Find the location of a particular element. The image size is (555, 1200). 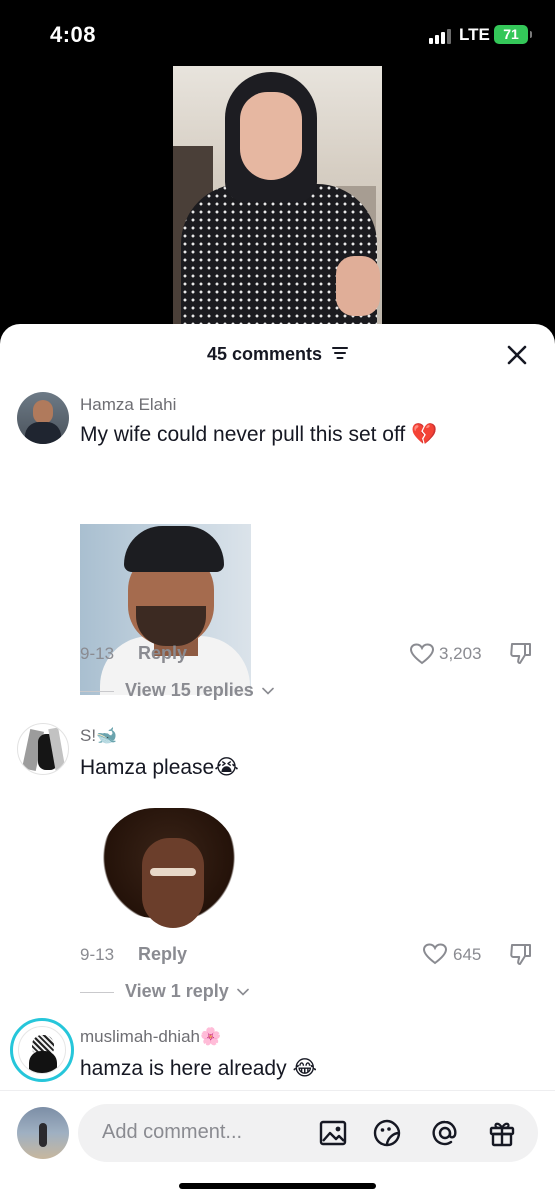

cellular-signal-icon is located at coordinates (442, 36).